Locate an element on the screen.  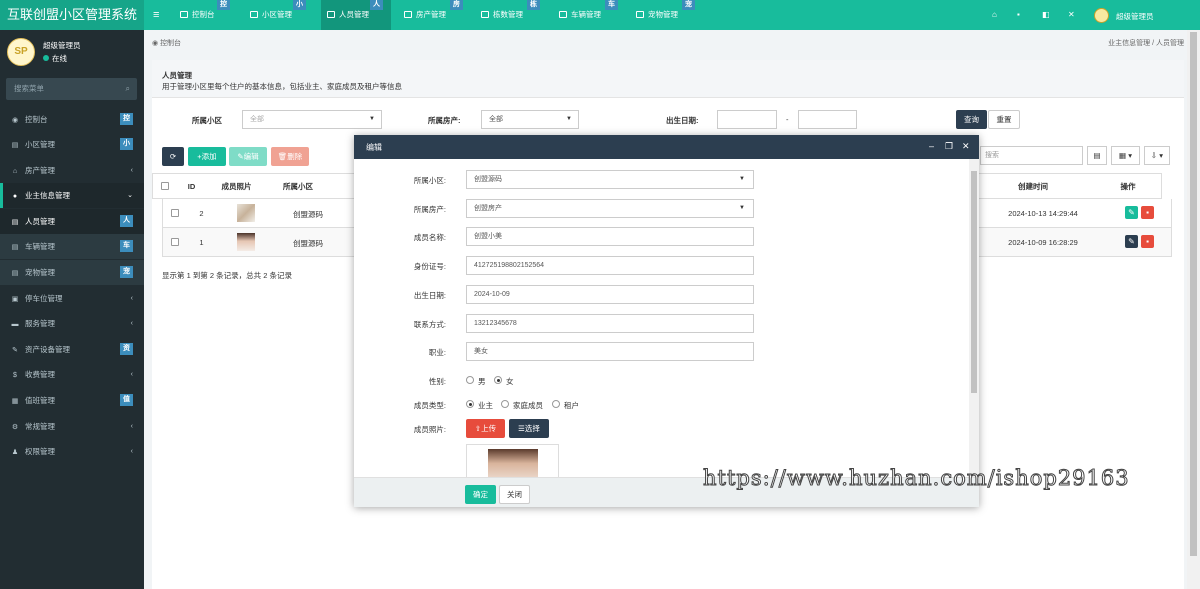
birth-start-input is located at coordinates (747, 119).